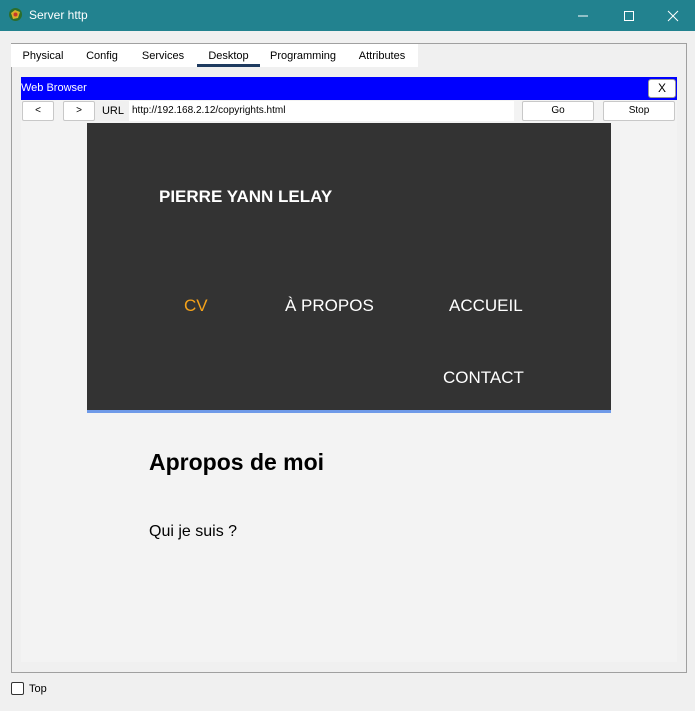 Image resolution: width=695 pixels, height=711 pixels. Describe the element at coordinates (246, 196) in the screenshot. I see `site-name: PIERRE YANN LELAY` at that location.